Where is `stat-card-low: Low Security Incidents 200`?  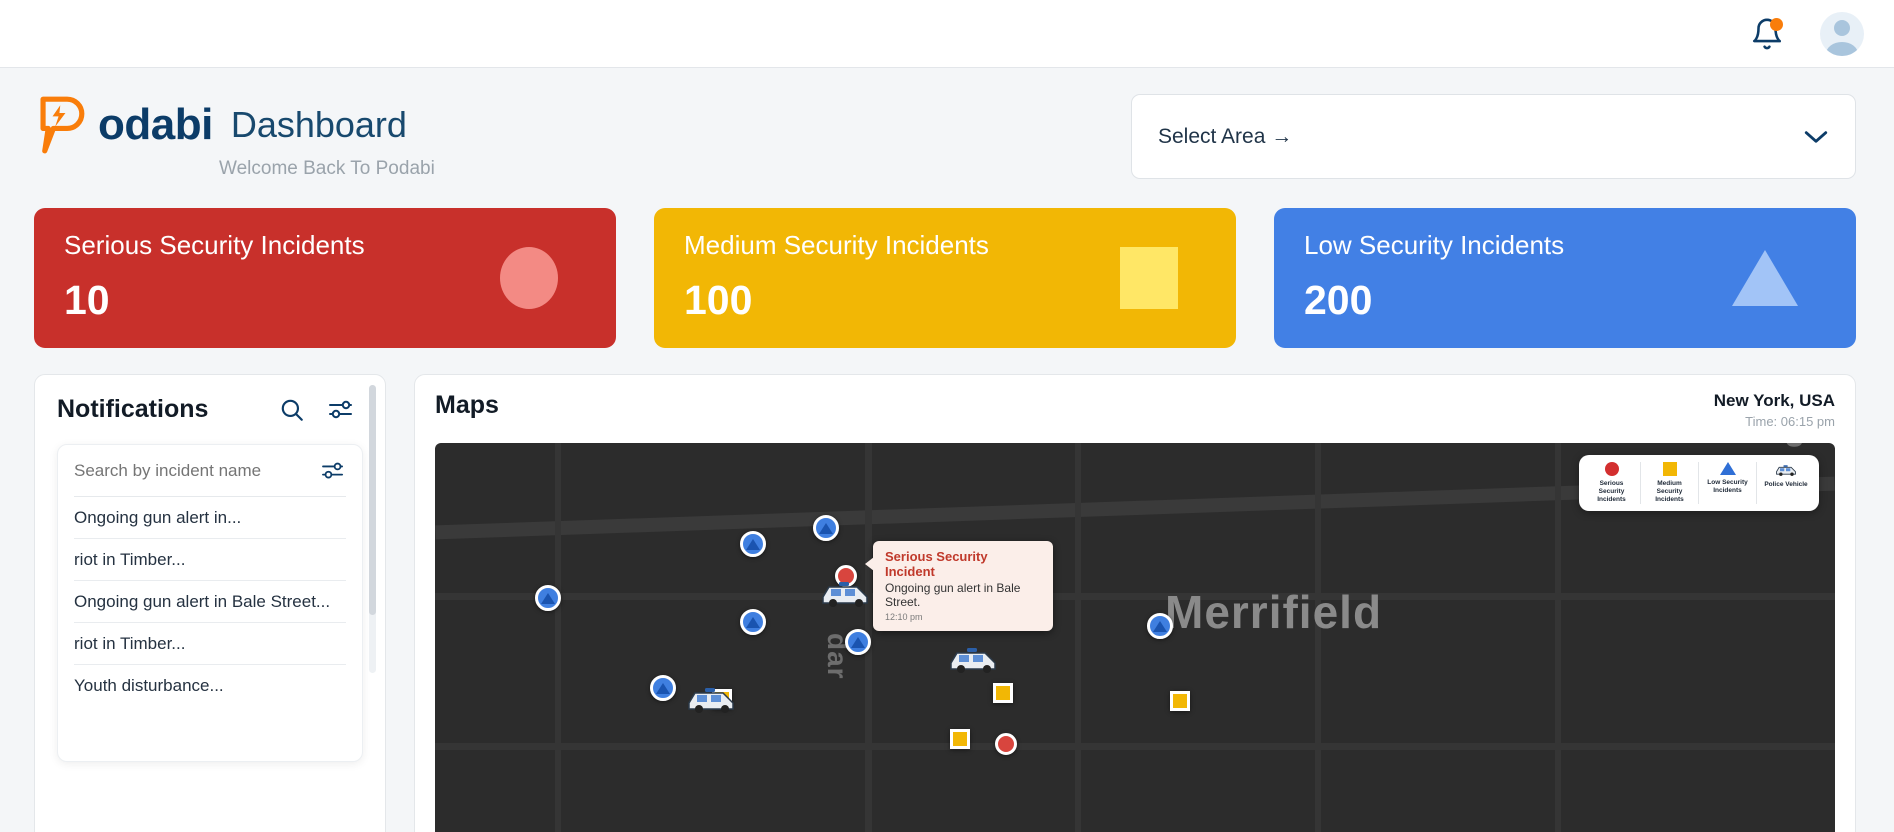
stat-card-low: Low Security Incidents 200 is located at coordinates (1565, 278).